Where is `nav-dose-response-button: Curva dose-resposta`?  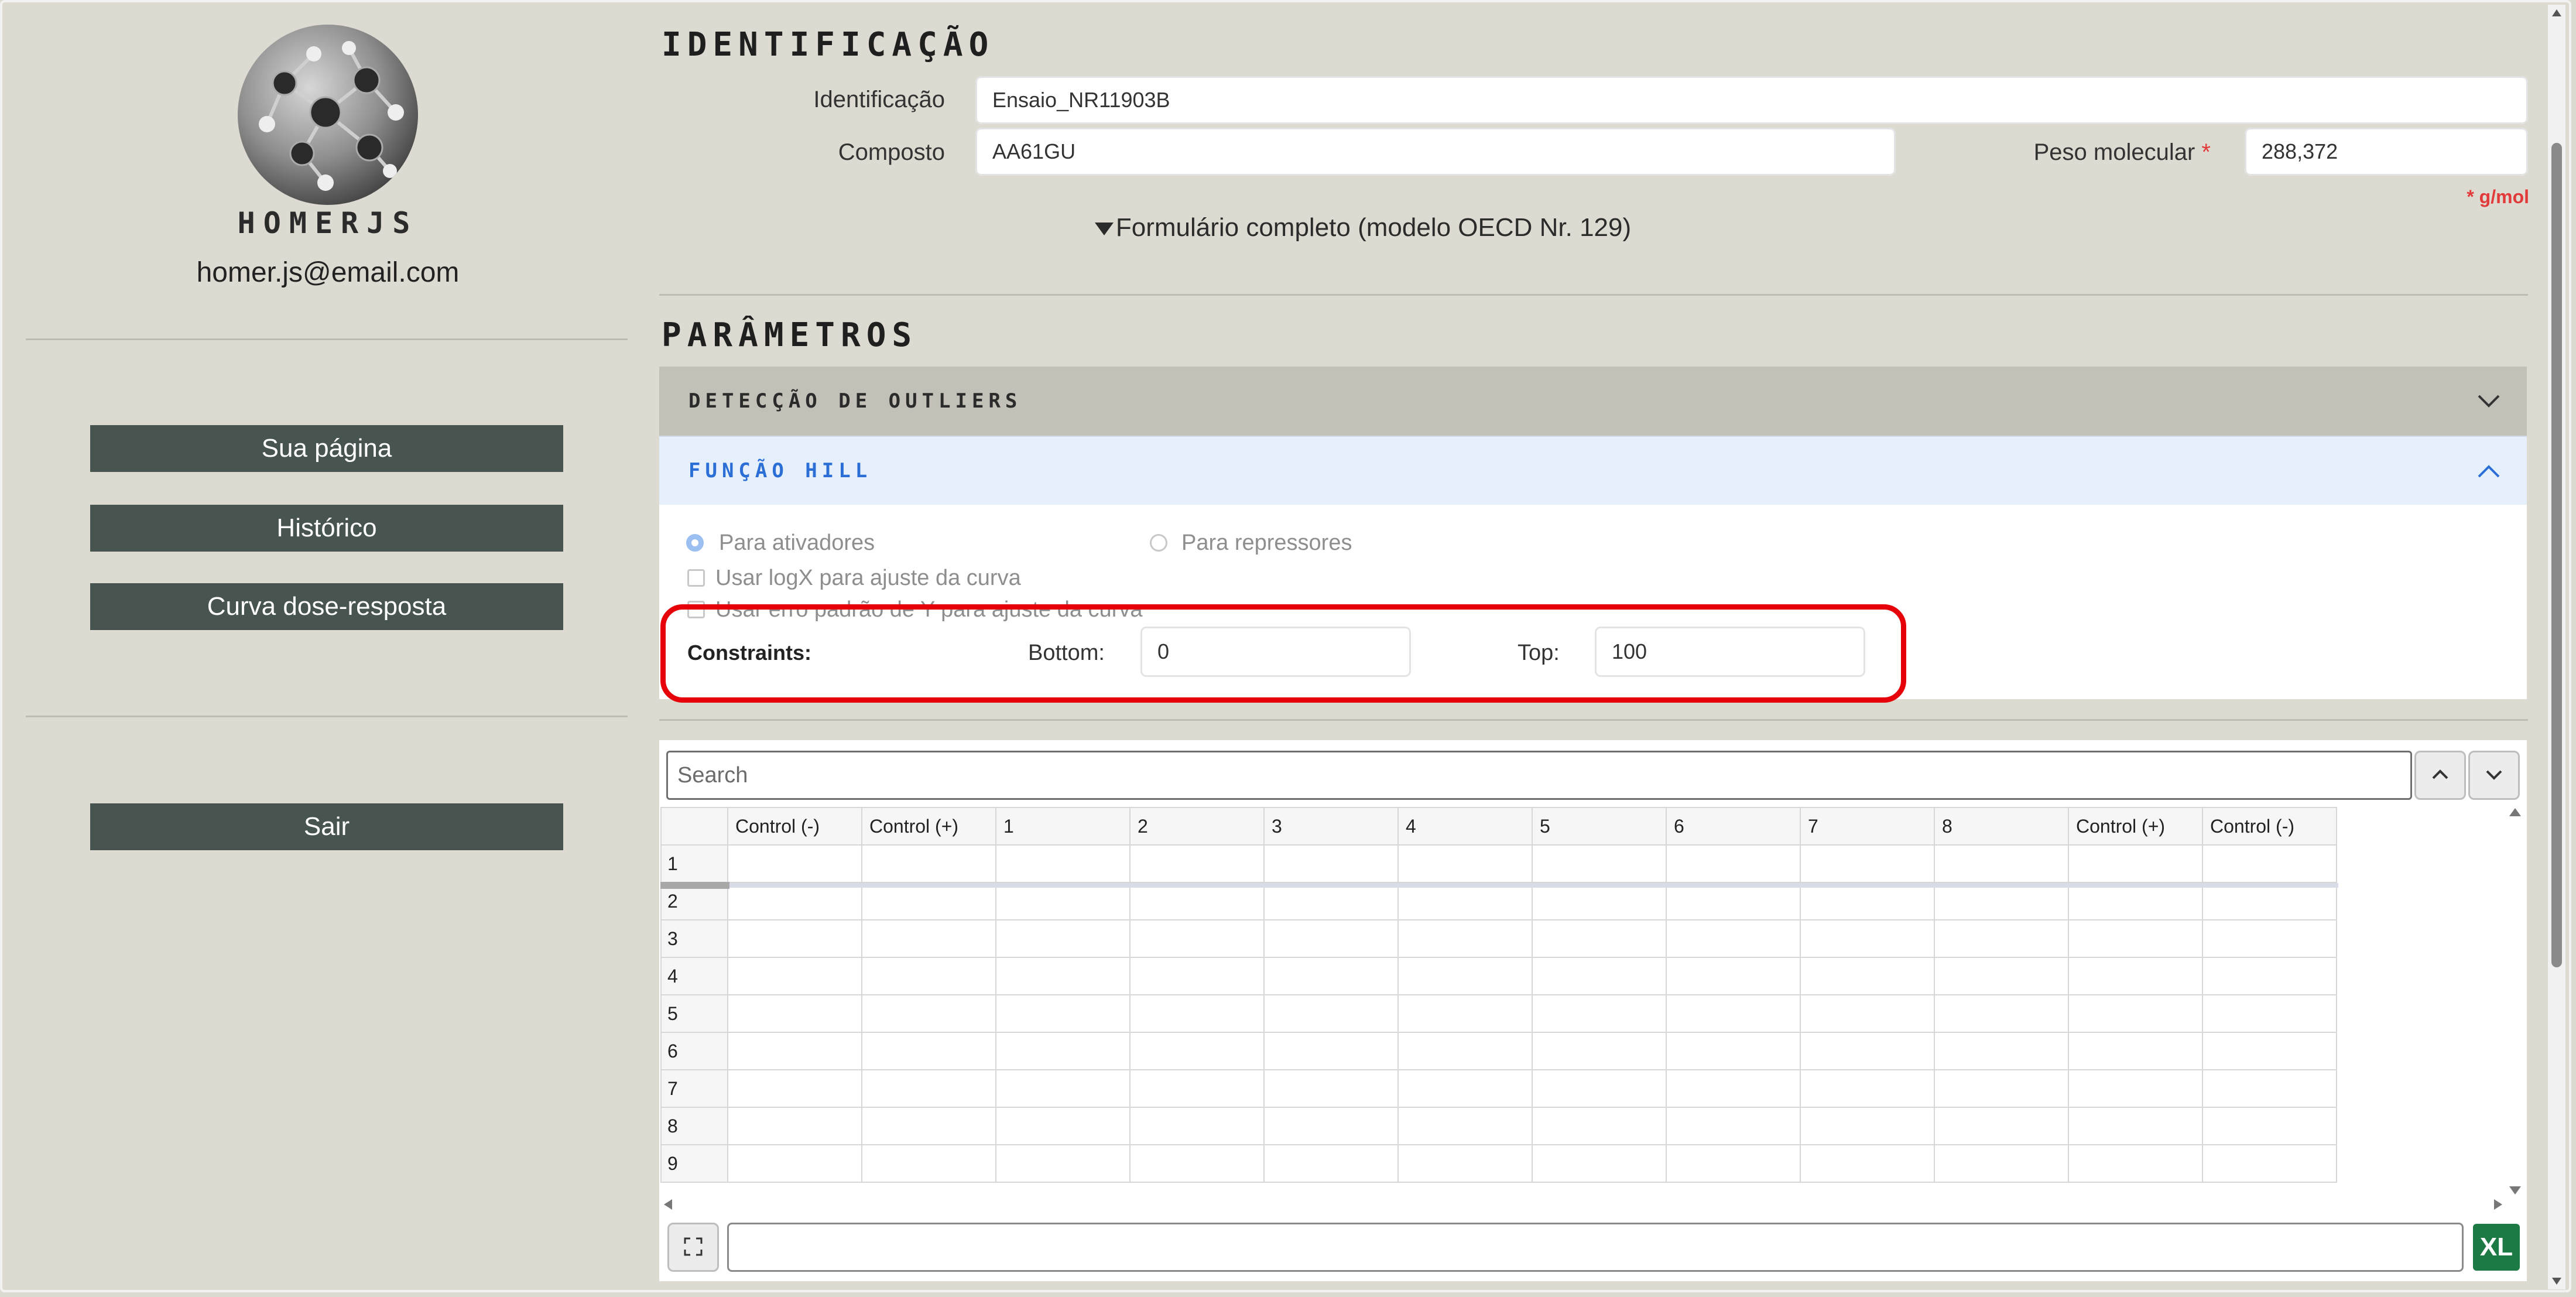 nav-dose-response-button: Curva dose-resposta is located at coordinates (326, 606).